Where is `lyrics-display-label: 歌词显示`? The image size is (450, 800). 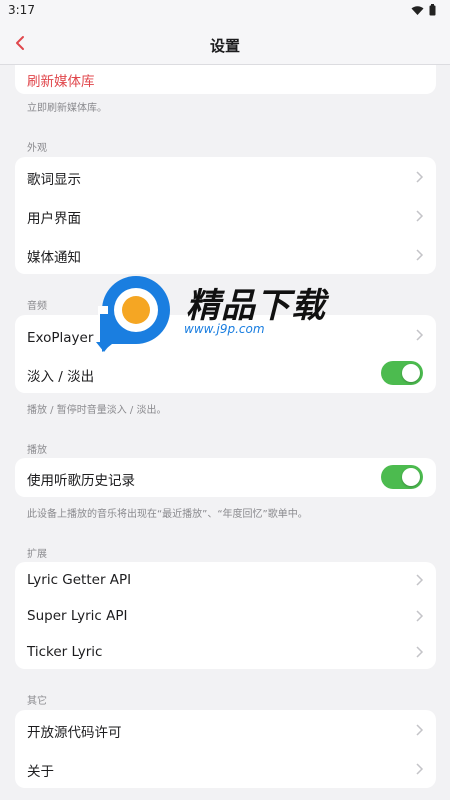 lyrics-display-label: 歌词显示 is located at coordinates (54, 180).